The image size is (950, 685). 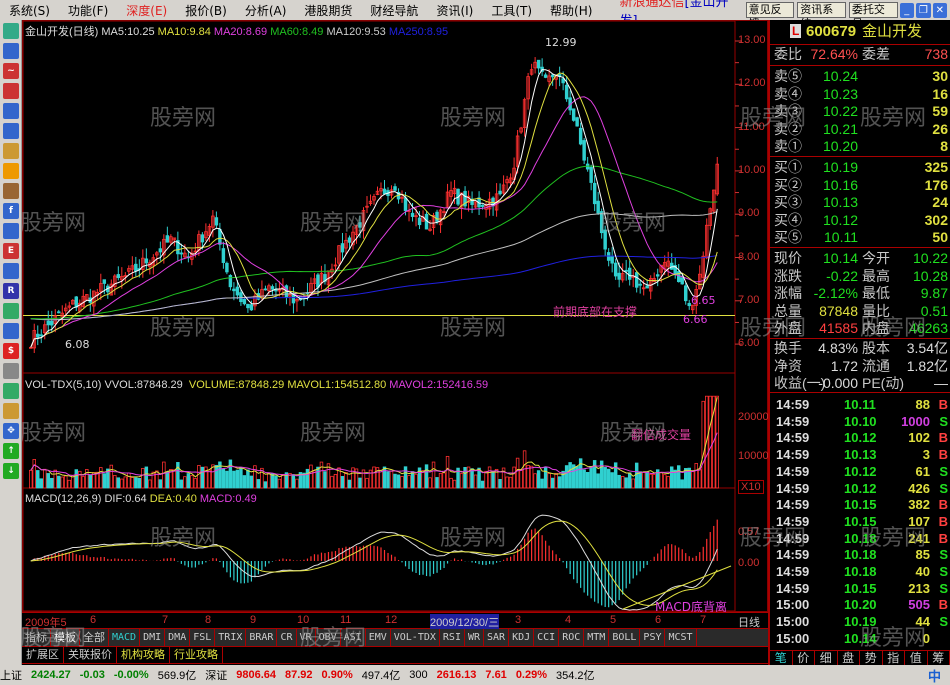 What do you see at coordinates (572, 637) in the screenshot?
I see `indicator-tab-roc: ROC` at bounding box center [572, 637].